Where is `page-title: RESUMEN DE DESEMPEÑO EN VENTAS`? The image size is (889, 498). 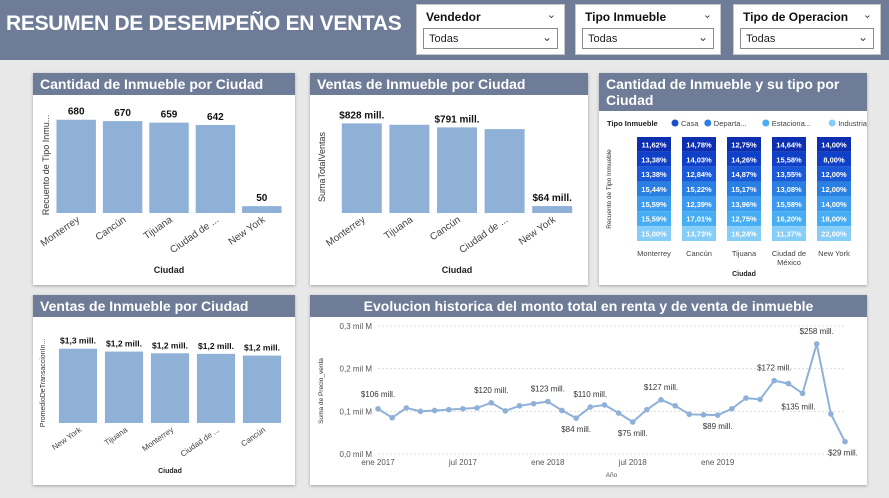 page-title: RESUMEN DE DESEMPEÑO EN VENTAS is located at coordinates (204, 23).